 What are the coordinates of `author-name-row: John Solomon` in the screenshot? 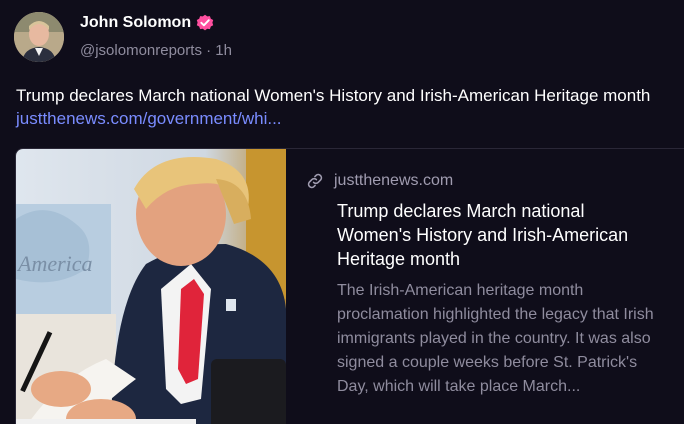 It's located at (147, 23).